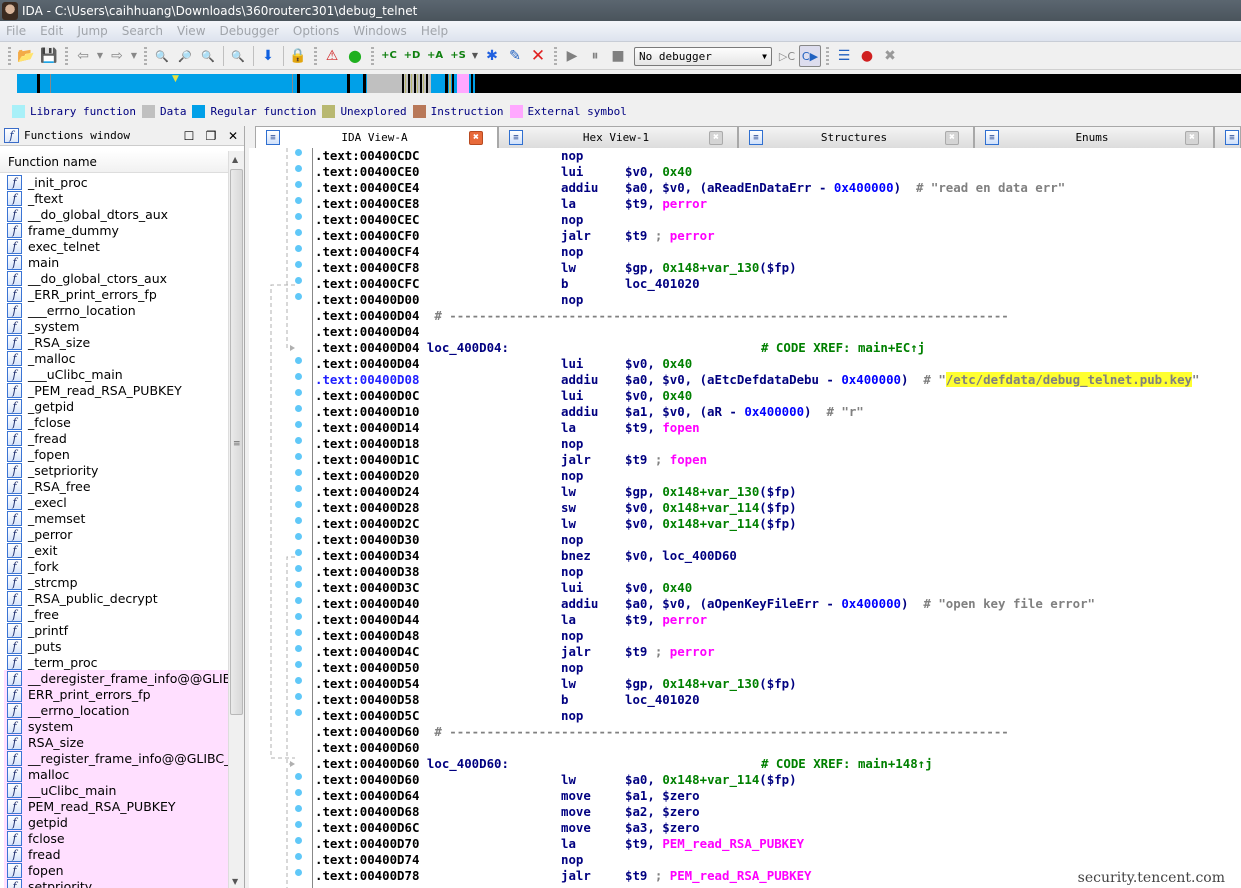 The image size is (1241, 888). What do you see at coordinates (629, 83) in the screenshot?
I see `navigation-strip` at bounding box center [629, 83].